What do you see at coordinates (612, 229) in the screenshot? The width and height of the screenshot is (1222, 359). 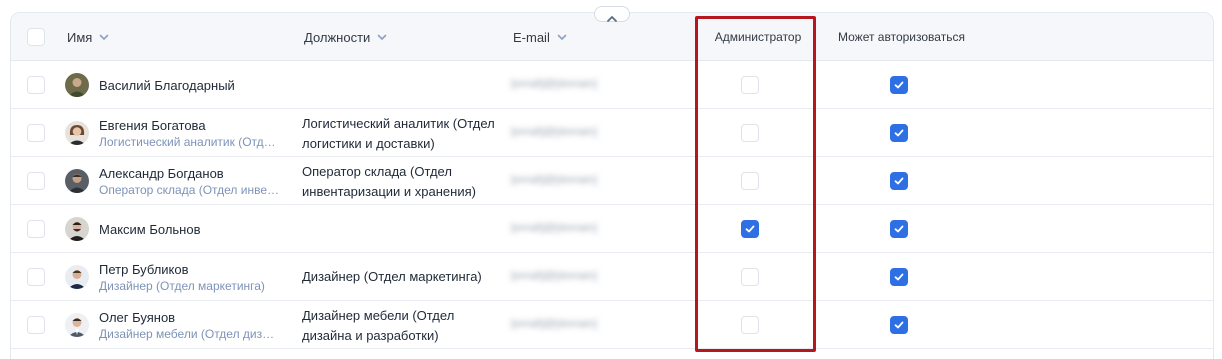 I see `table-row: Максим Больнов [email]@[domain]` at bounding box center [612, 229].